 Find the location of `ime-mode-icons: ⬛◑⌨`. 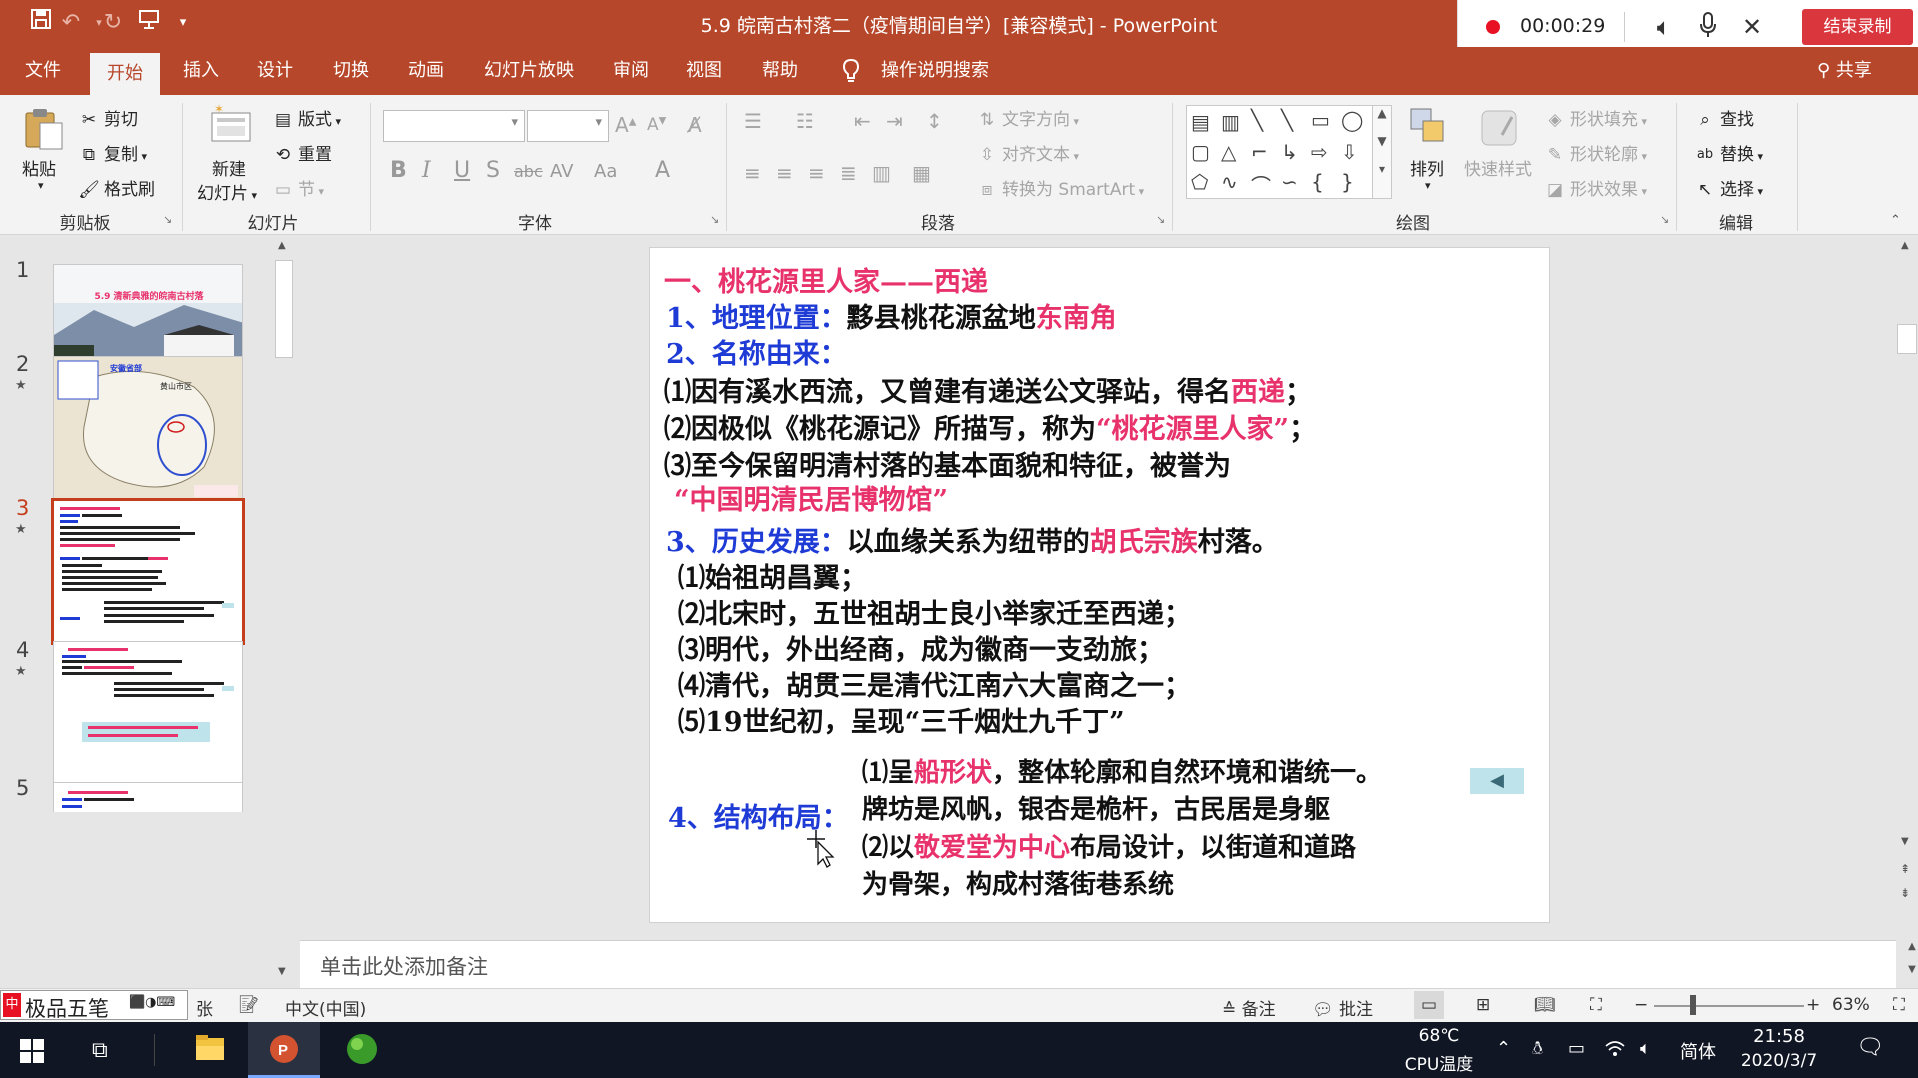

ime-mode-icons: ⬛◑⌨ is located at coordinates (152, 1002).